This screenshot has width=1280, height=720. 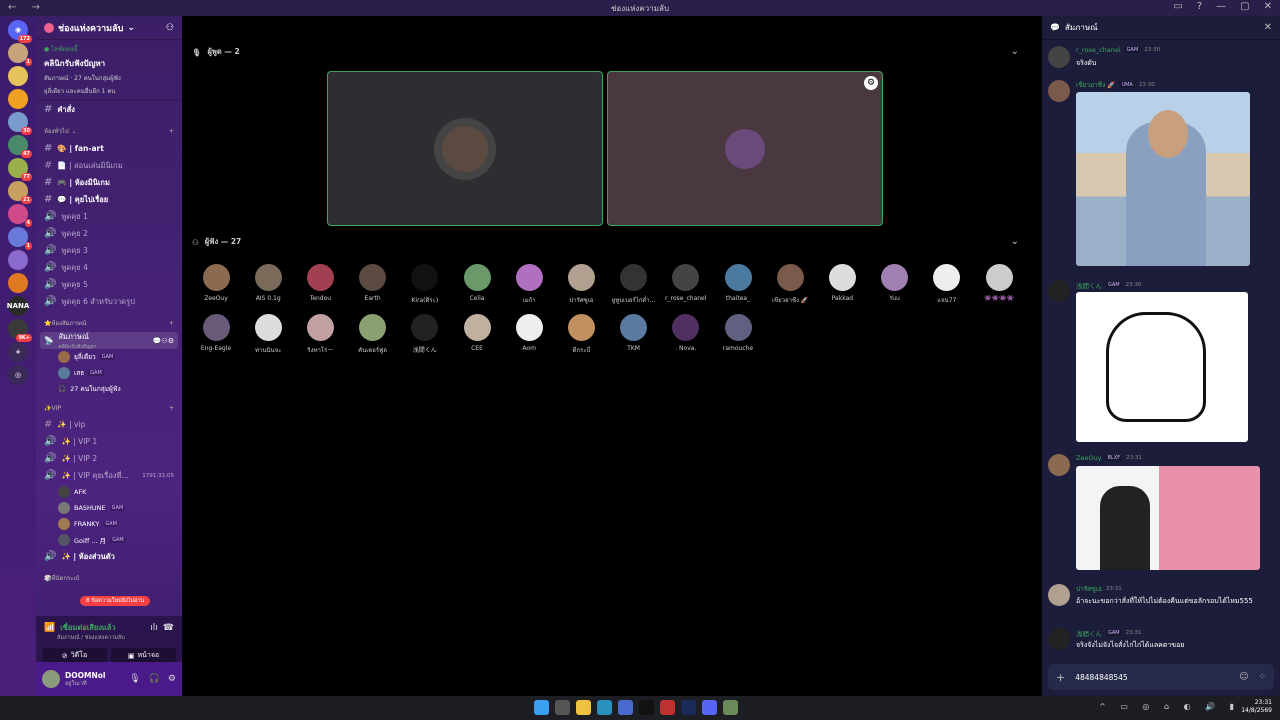 What do you see at coordinates (74, 655) in the screenshot?
I see `video-button: ⊘ วิดีโอ` at bounding box center [74, 655].